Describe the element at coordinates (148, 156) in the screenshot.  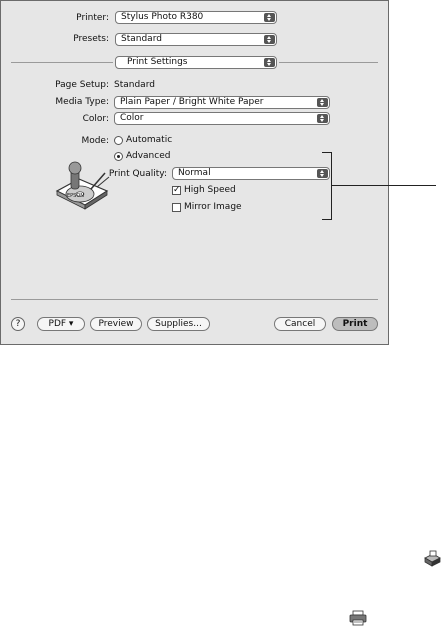
I see `mode-advanced-label: Advanced` at that location.